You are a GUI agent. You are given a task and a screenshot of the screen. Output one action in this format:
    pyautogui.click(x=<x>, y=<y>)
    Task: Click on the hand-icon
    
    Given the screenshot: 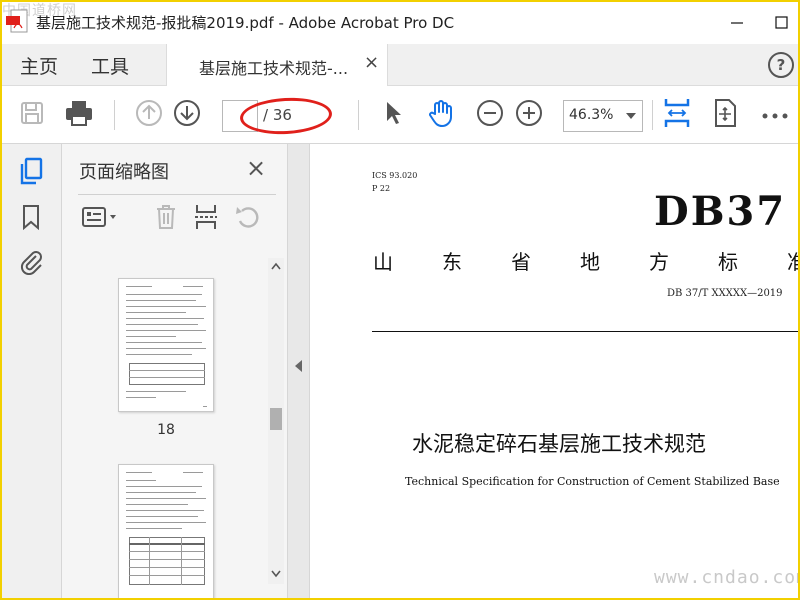 What is the action you would take?
    pyautogui.click(x=441, y=115)
    